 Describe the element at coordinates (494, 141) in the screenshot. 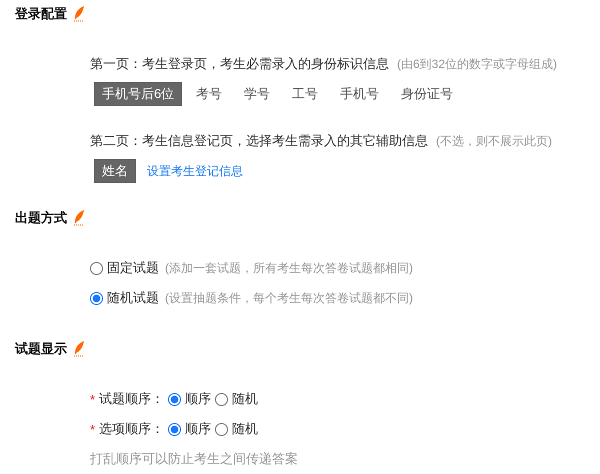

I see `hint-text: (不选，则不展示此页)` at that location.